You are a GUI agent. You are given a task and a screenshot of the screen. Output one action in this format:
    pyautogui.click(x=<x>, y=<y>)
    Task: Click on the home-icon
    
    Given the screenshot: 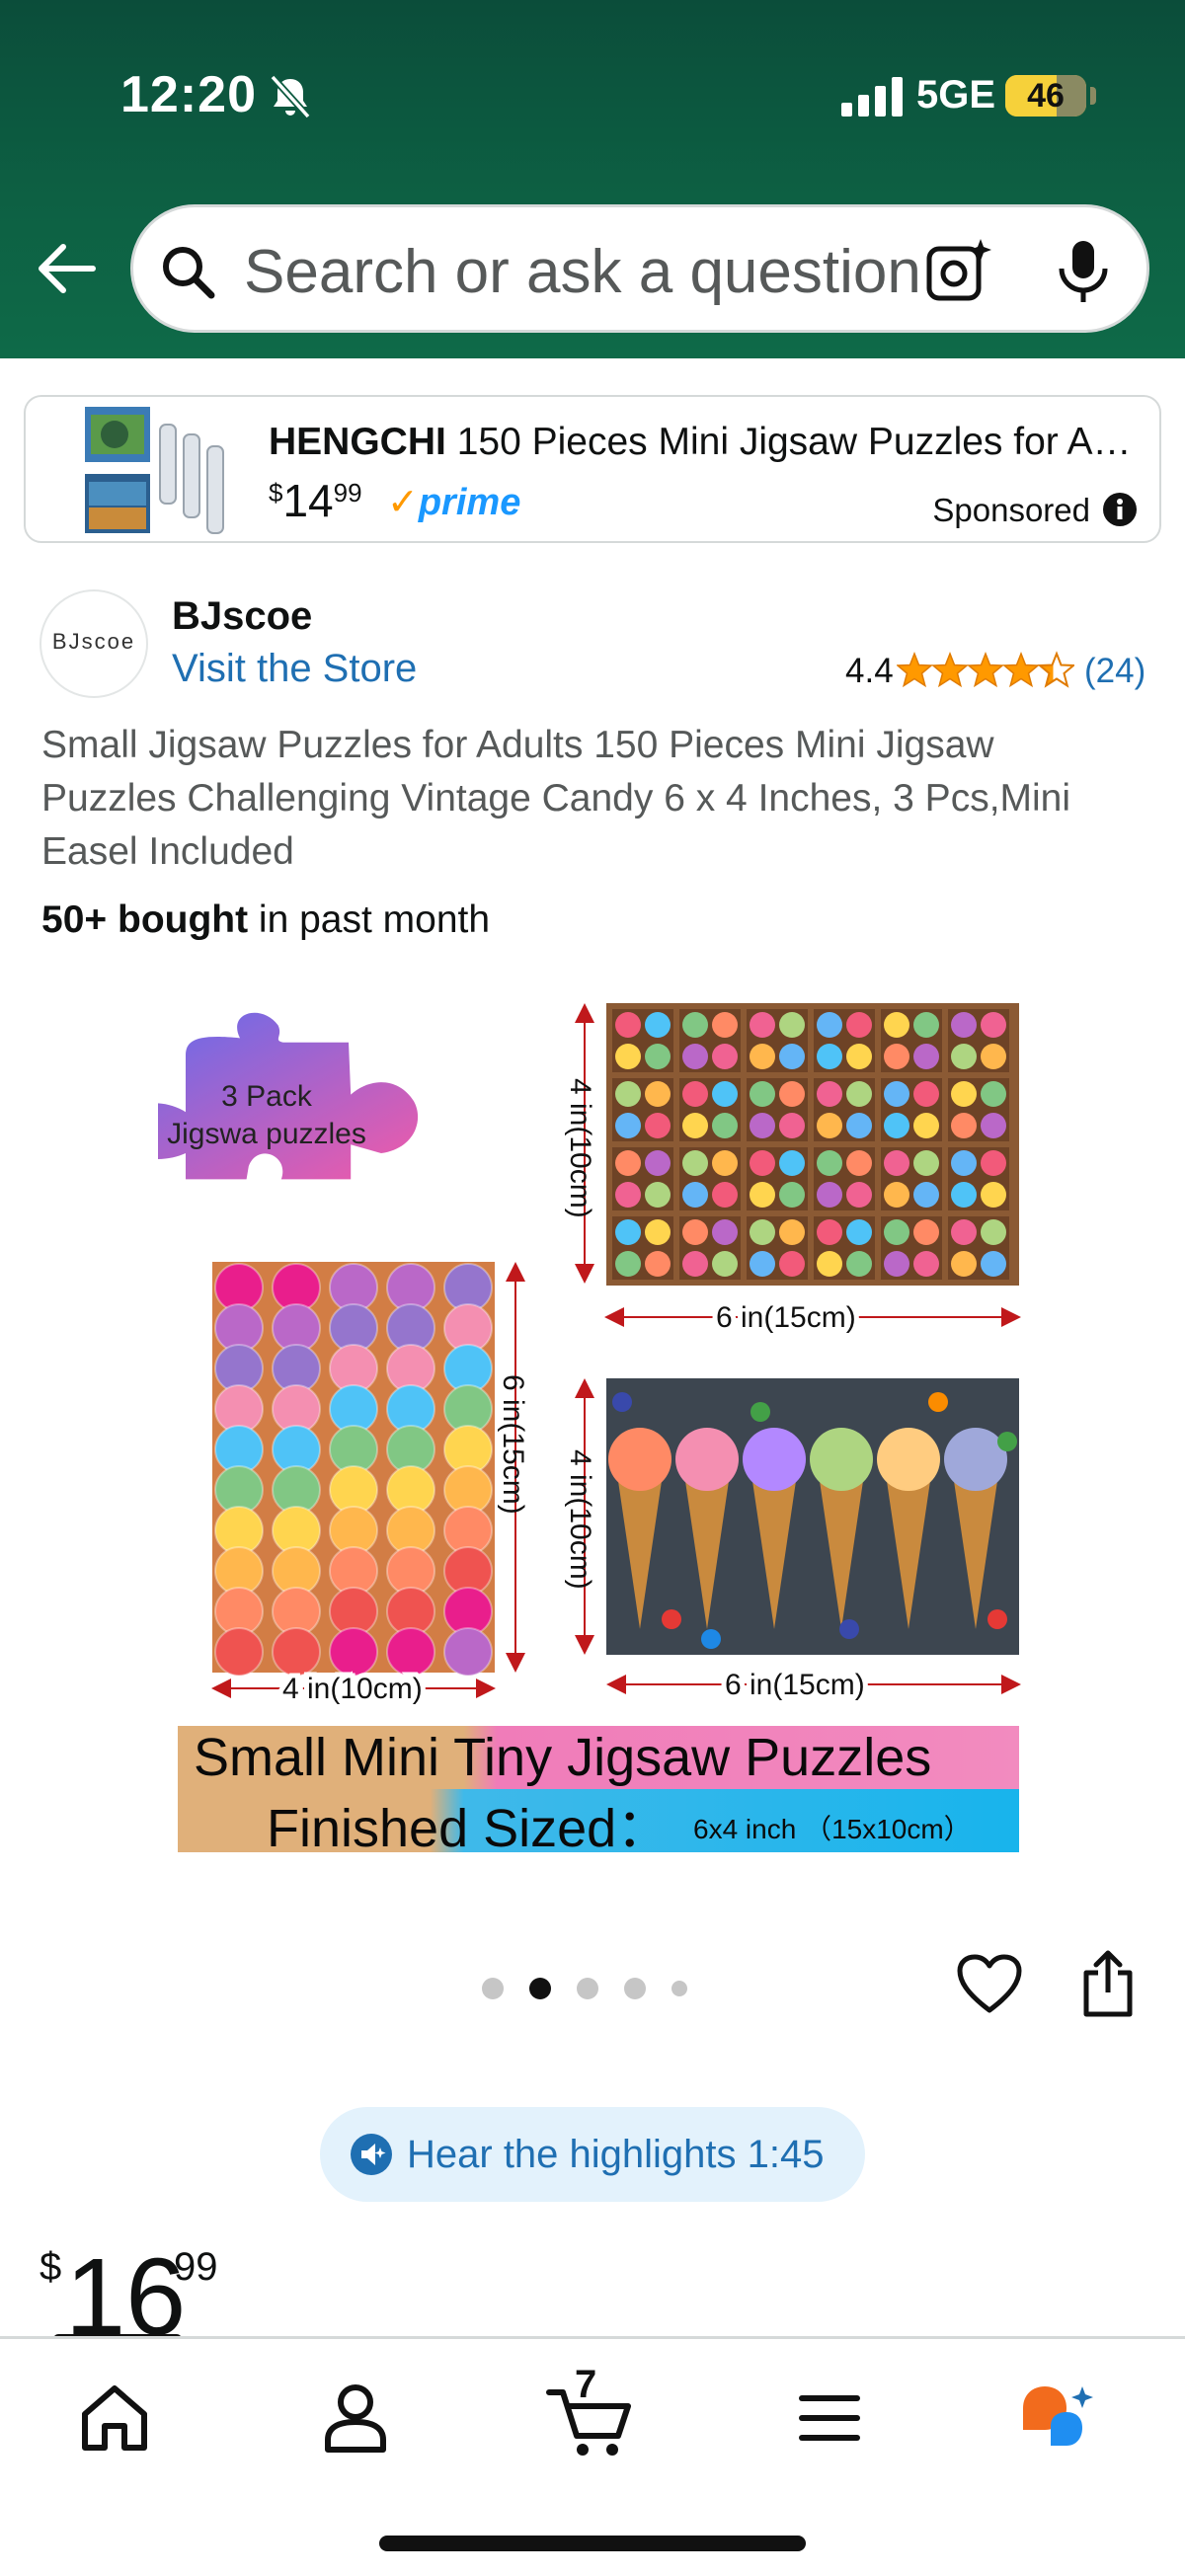 What is the action you would take?
    pyautogui.click(x=115, y=2418)
    